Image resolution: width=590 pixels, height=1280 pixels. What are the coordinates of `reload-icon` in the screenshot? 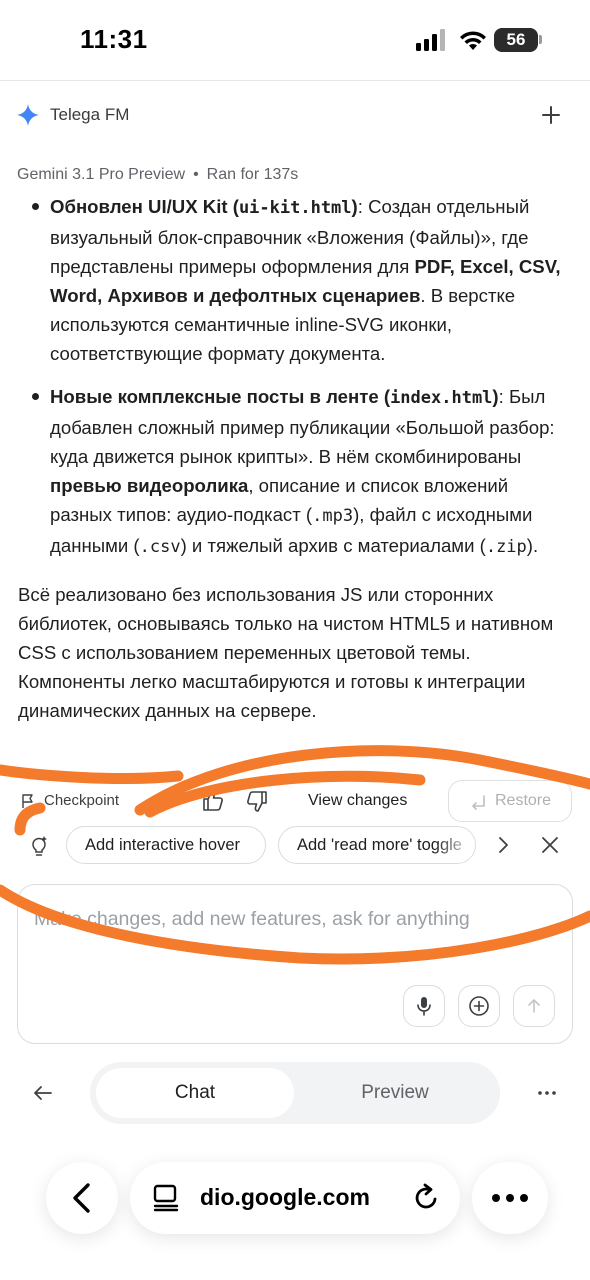 It's located at (426, 1198).